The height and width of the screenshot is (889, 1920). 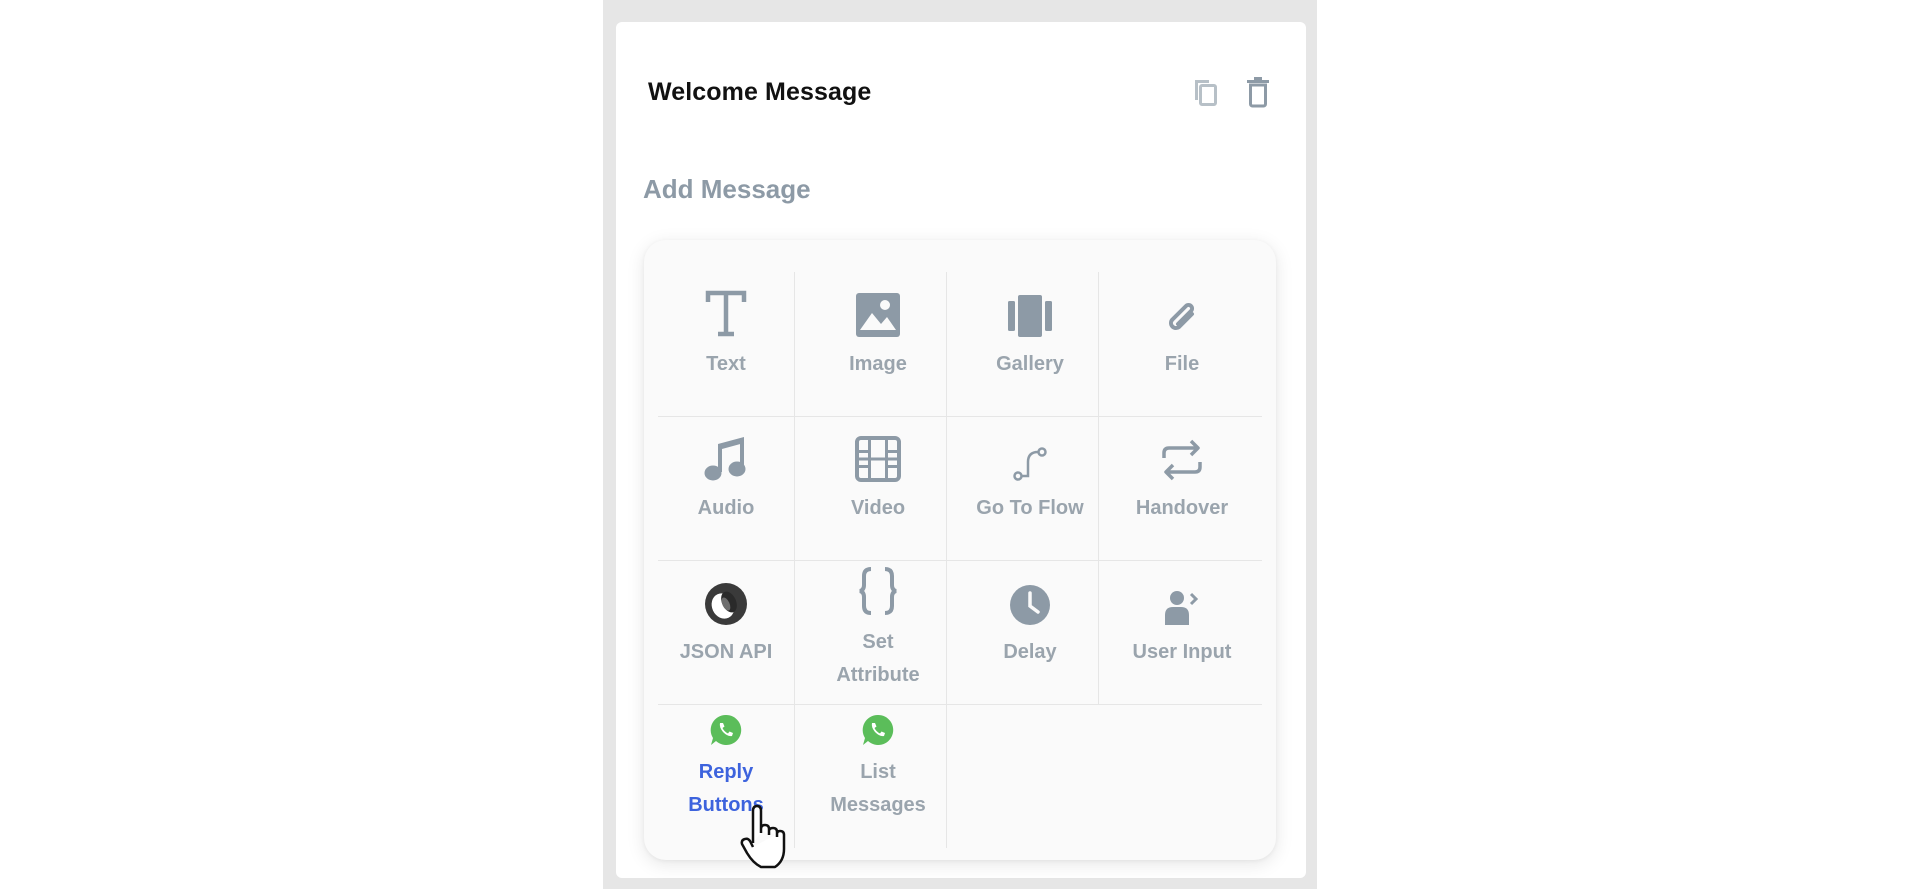 I want to click on gallery-icon, so click(x=1030, y=316).